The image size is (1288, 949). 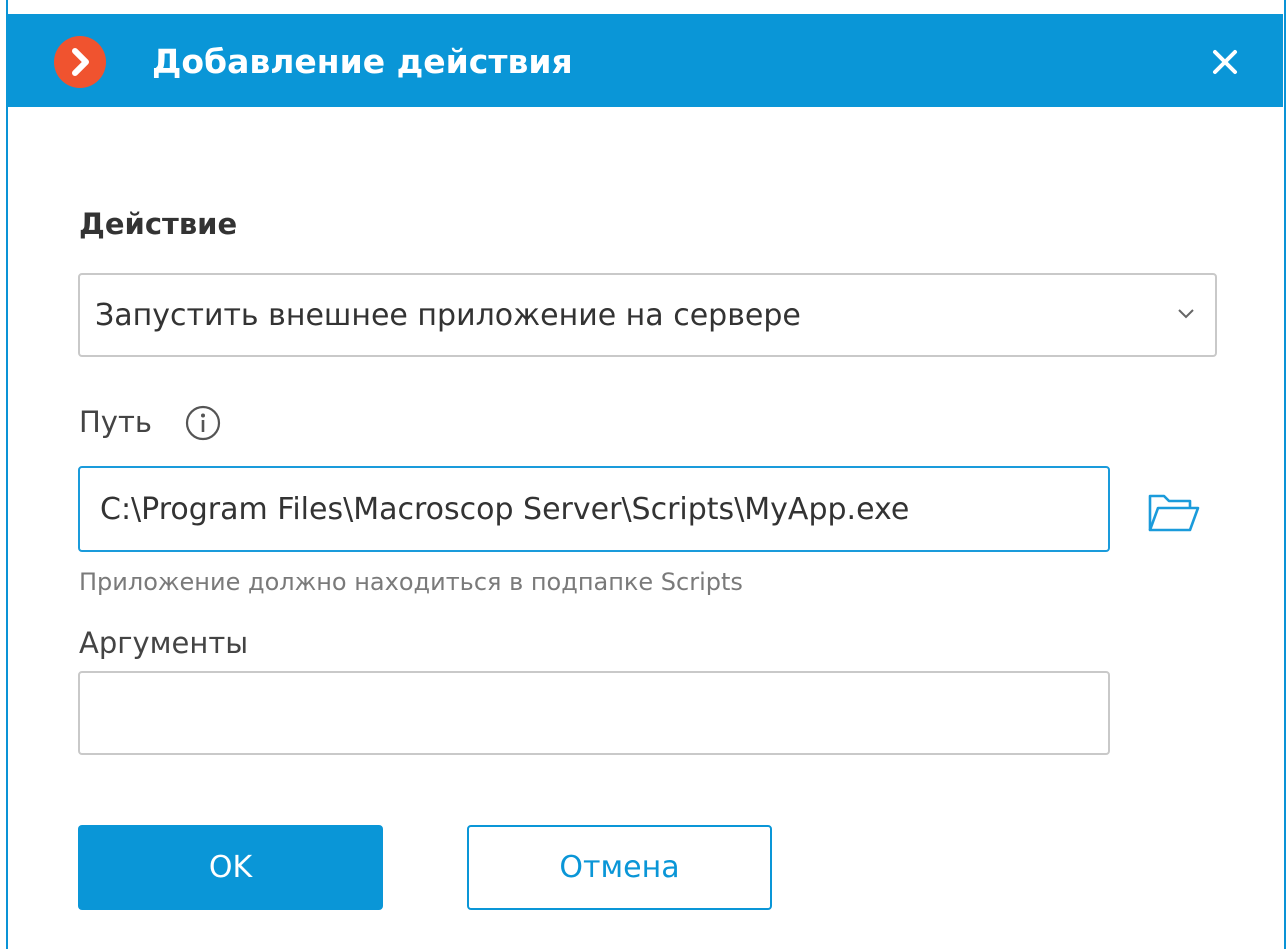 What do you see at coordinates (203, 423) in the screenshot?
I see `info-icon` at bounding box center [203, 423].